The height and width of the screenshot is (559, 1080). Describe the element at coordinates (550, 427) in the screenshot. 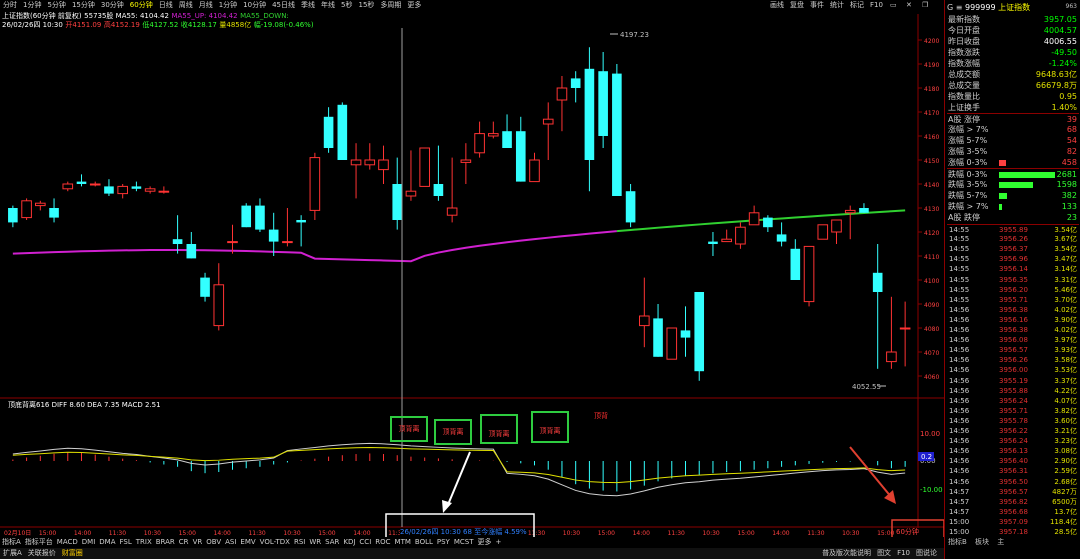

I see `divergence-box-4: 顶背离` at that location.